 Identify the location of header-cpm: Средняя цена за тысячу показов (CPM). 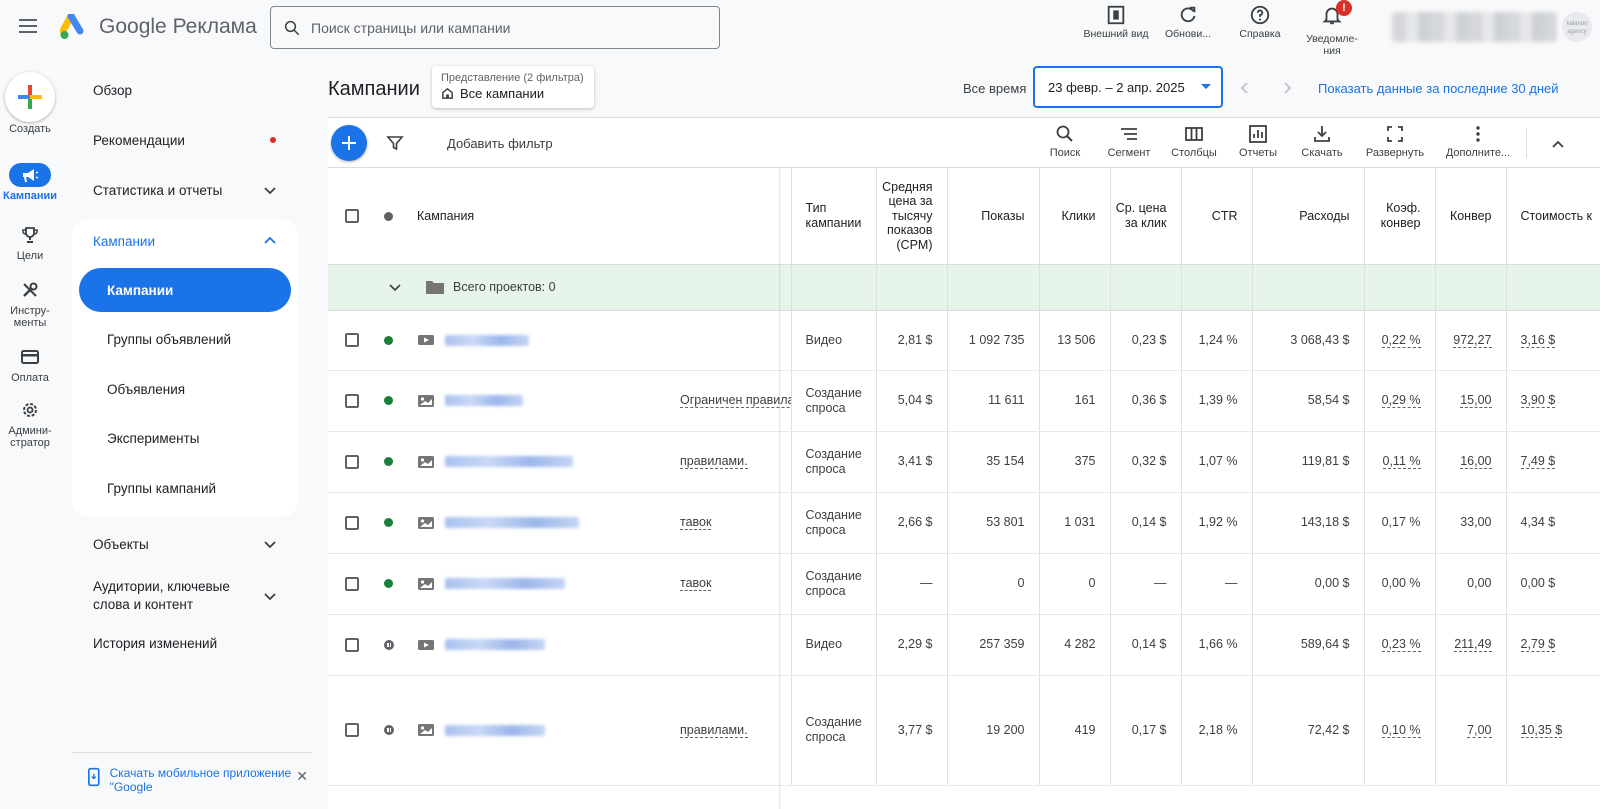
(912, 216).